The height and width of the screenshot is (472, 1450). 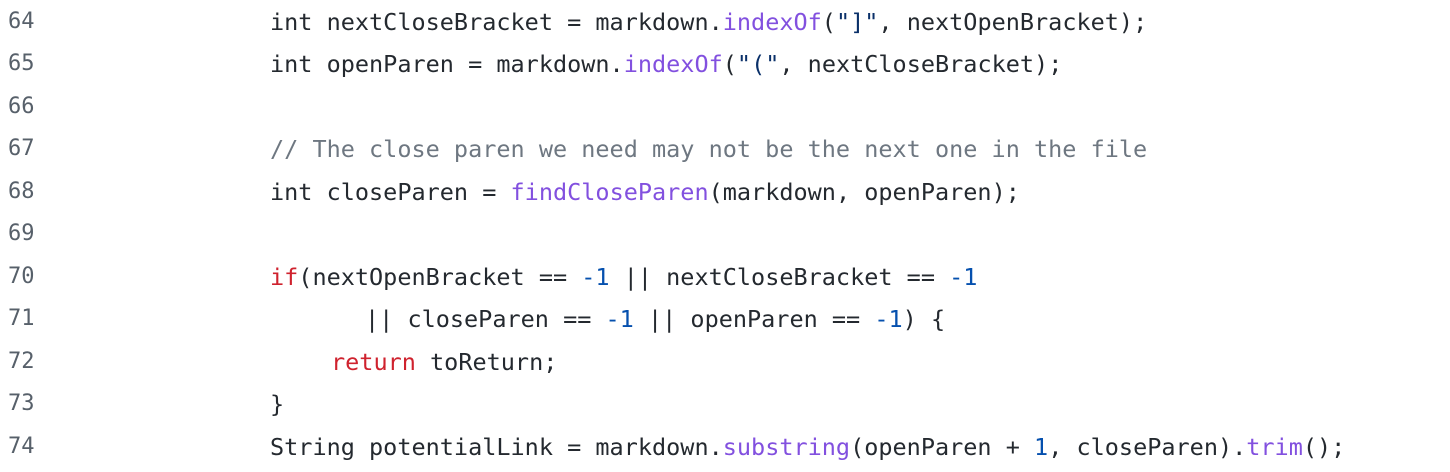 I want to click on line-code: return toReturn;, so click(x=444, y=362).